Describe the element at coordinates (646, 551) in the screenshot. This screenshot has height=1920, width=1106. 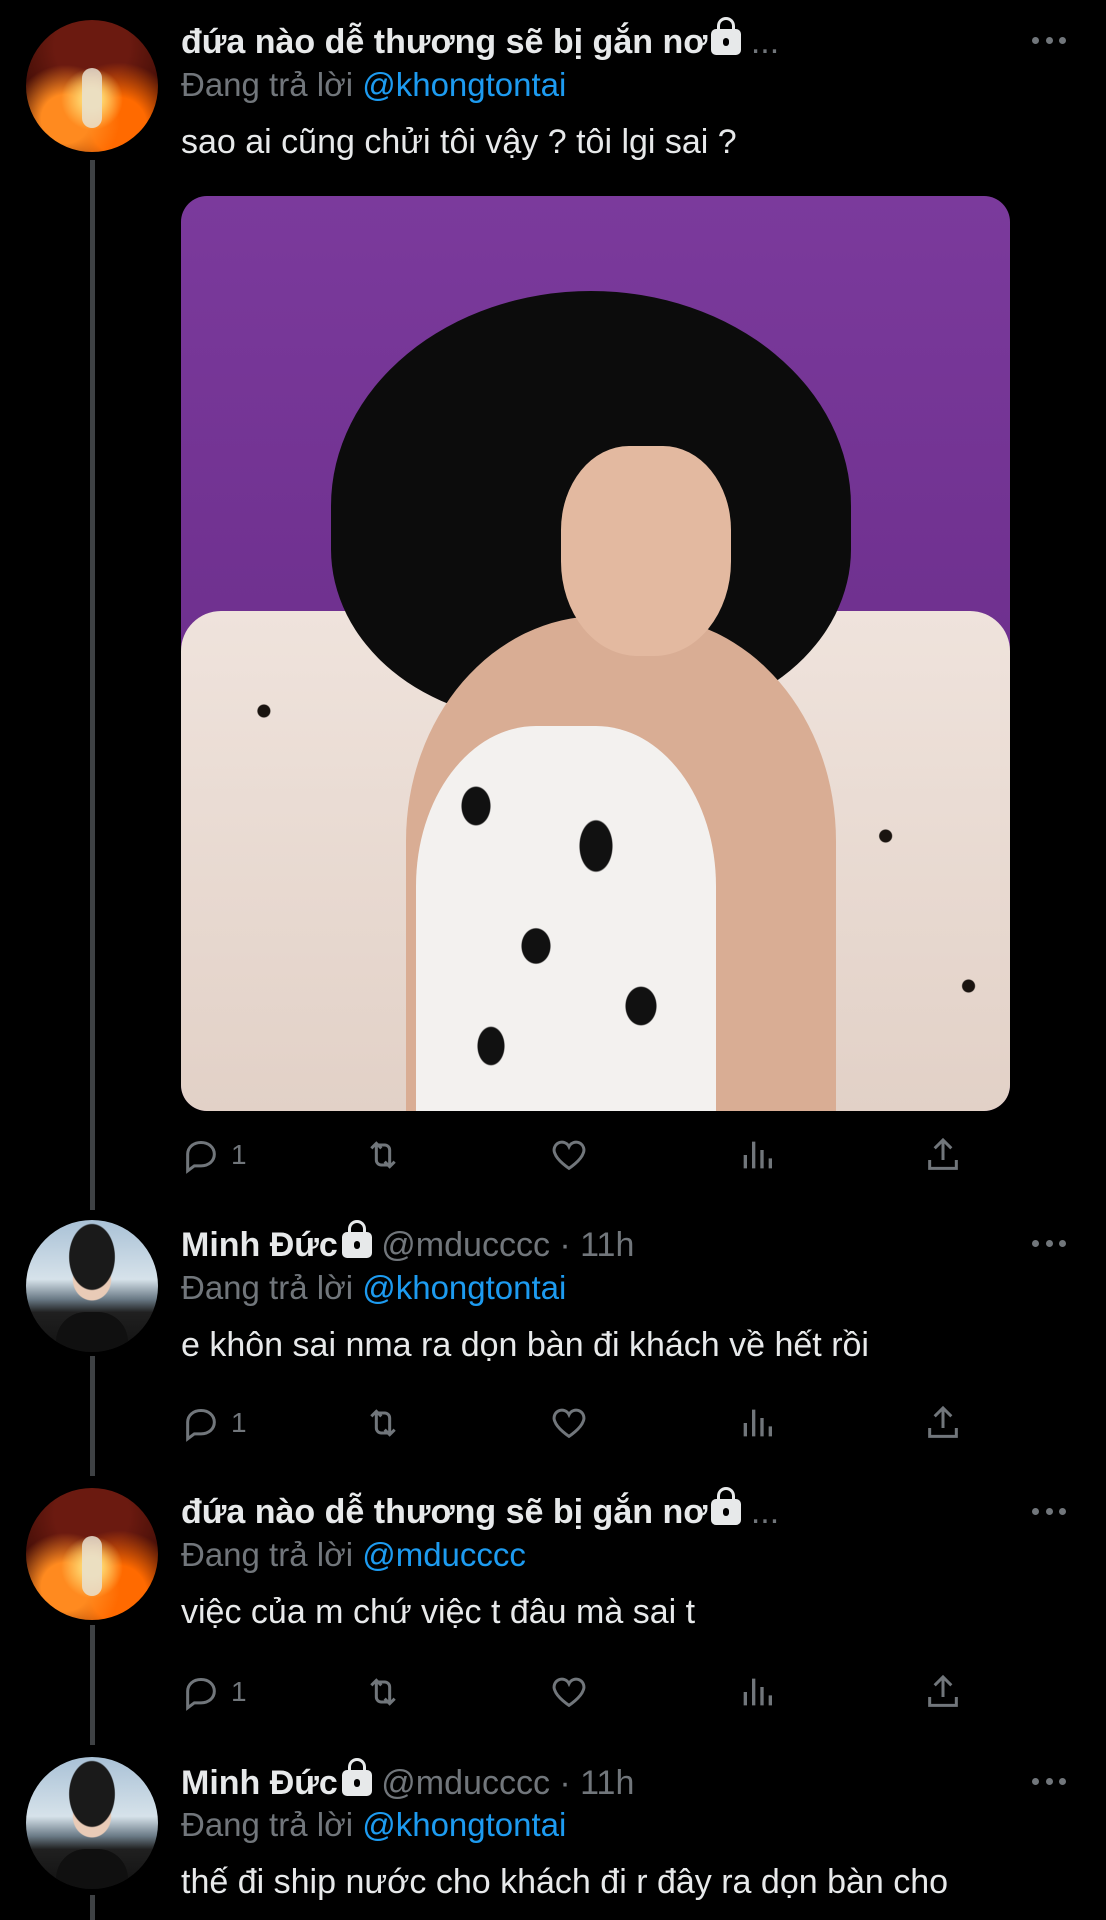
I see `image-face` at that location.